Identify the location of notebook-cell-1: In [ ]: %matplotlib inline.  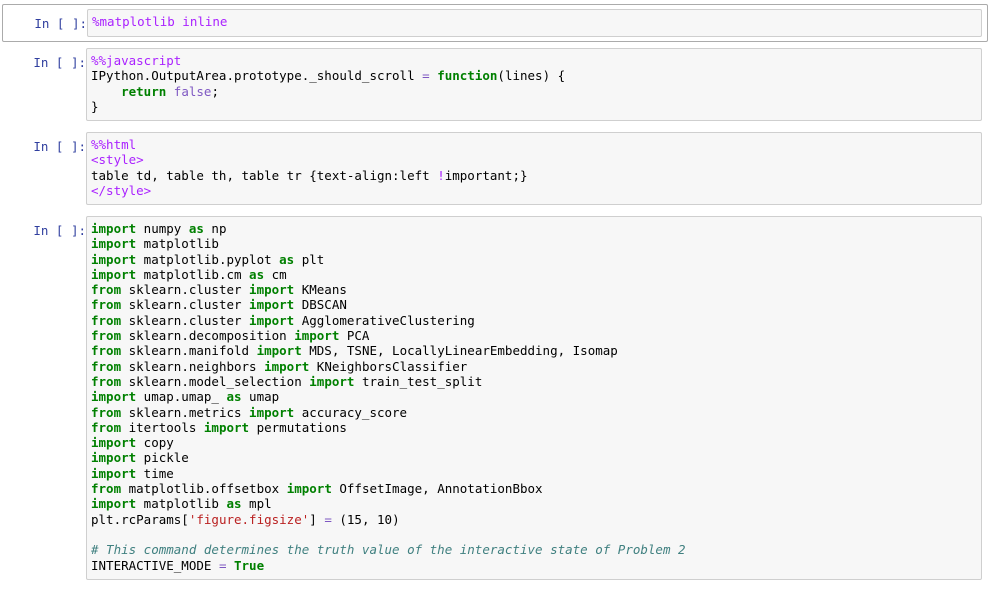
(495, 23).